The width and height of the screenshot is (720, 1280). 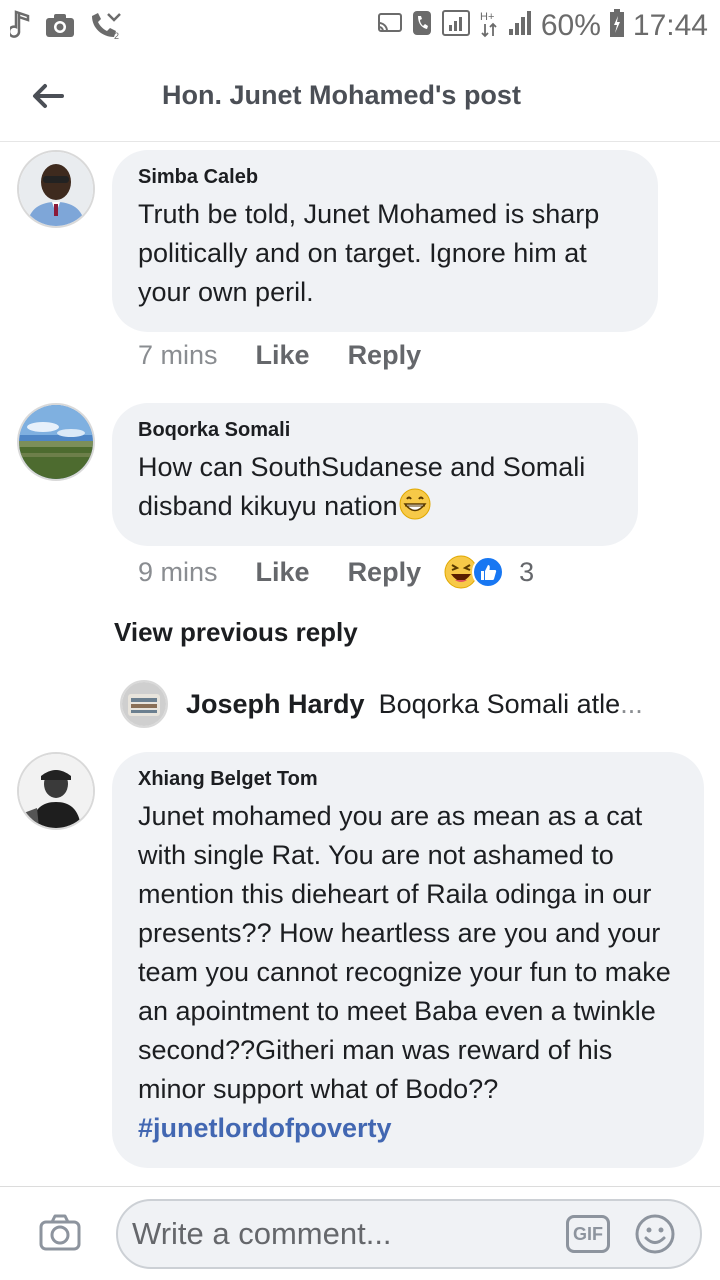 What do you see at coordinates (499, 703) in the screenshot?
I see `reply-text: Boqorka Somali atle` at bounding box center [499, 703].